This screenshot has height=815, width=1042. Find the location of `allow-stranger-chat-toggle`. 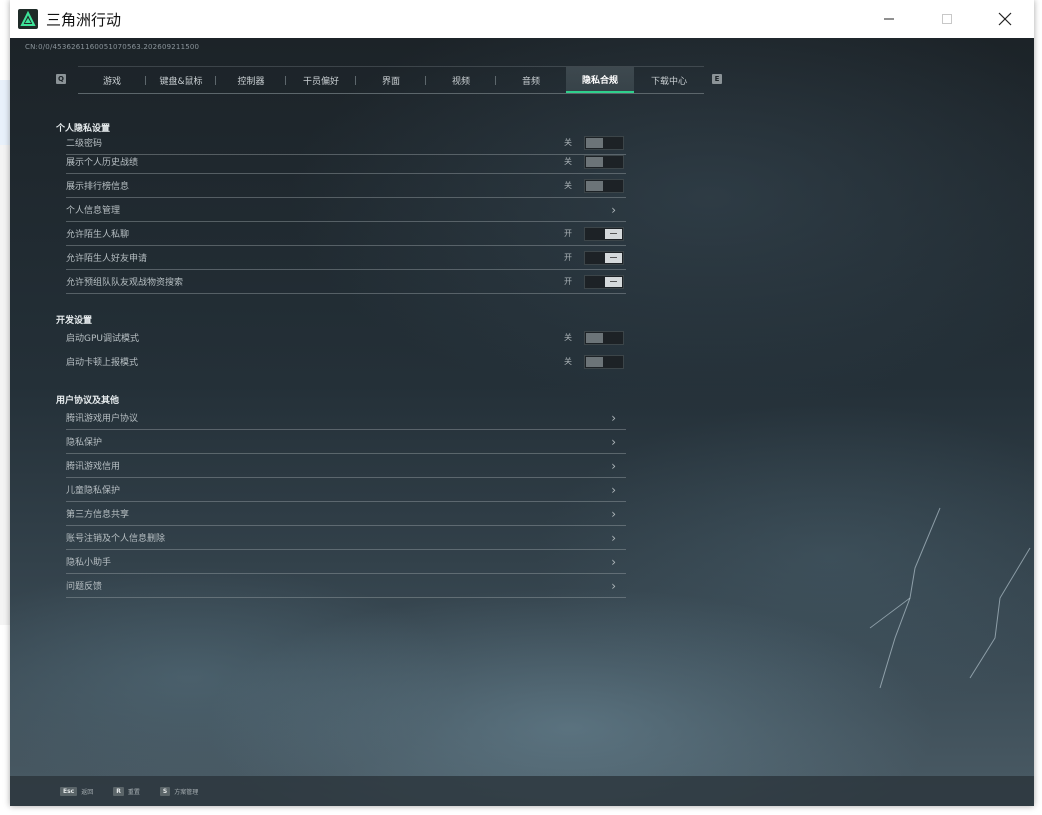

allow-stranger-chat-toggle is located at coordinates (604, 233).